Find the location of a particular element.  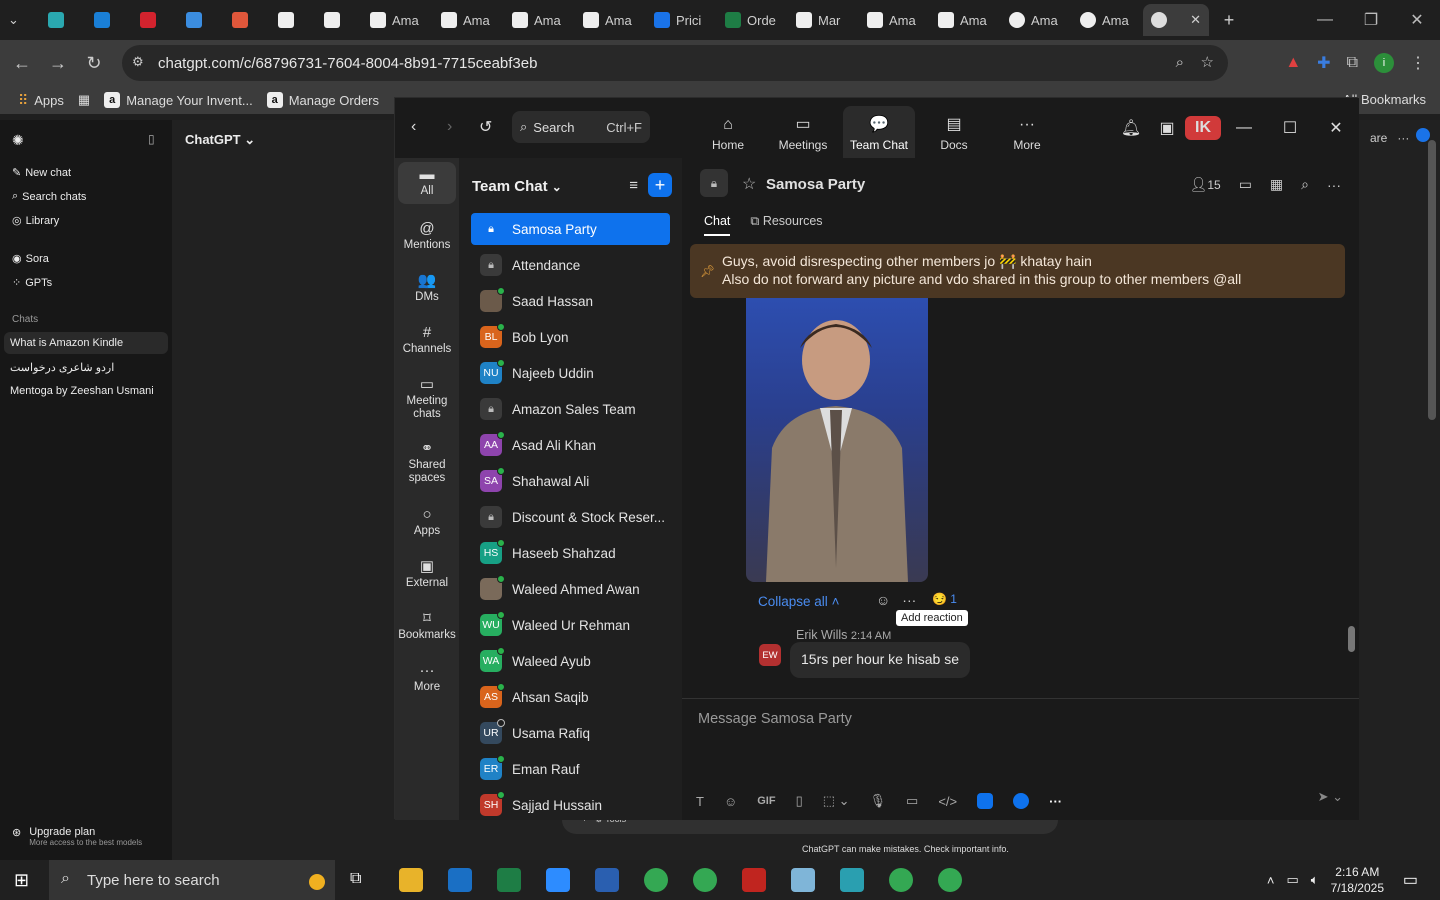

channel-item: ER Eman Rauf is located at coordinates (570, 769).